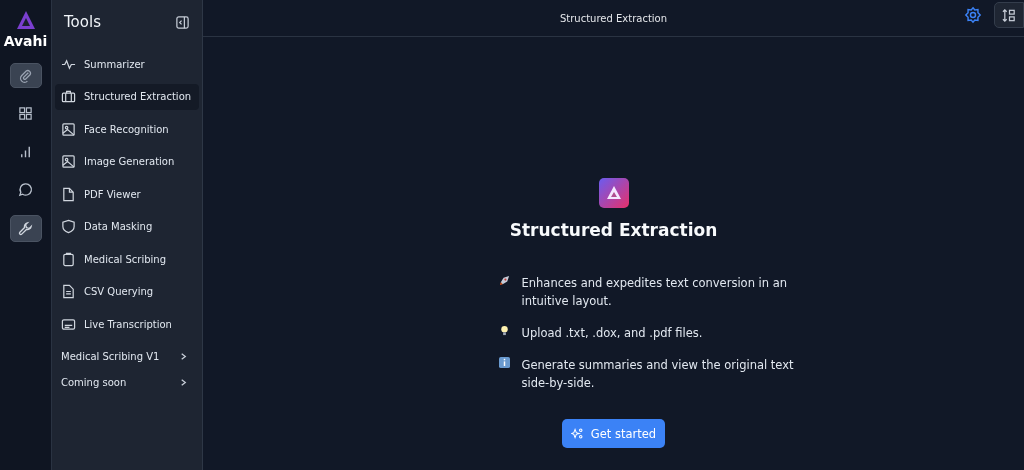 The width and height of the screenshot is (1024, 470). Describe the element at coordinates (613, 18) in the screenshot. I see `page-title: Structured Extraction` at that location.